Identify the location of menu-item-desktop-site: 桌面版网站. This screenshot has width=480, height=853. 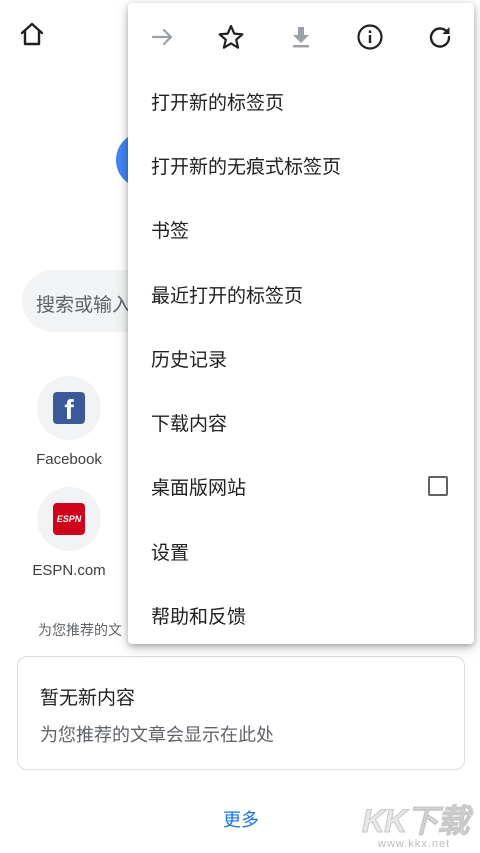
(301, 487).